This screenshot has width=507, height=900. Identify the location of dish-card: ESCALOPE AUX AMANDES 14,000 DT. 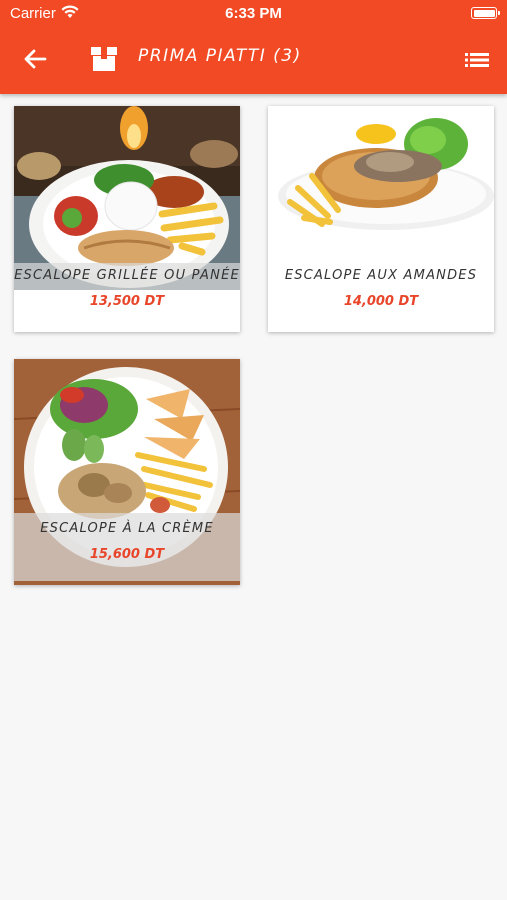
(381, 219).